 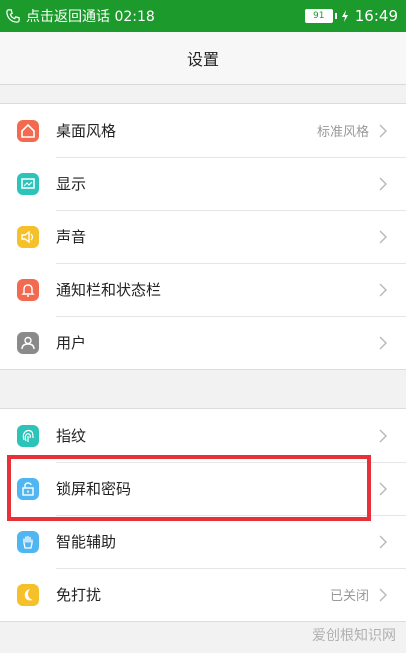 I want to click on settings-item-value: 已关闭, so click(x=349, y=596).